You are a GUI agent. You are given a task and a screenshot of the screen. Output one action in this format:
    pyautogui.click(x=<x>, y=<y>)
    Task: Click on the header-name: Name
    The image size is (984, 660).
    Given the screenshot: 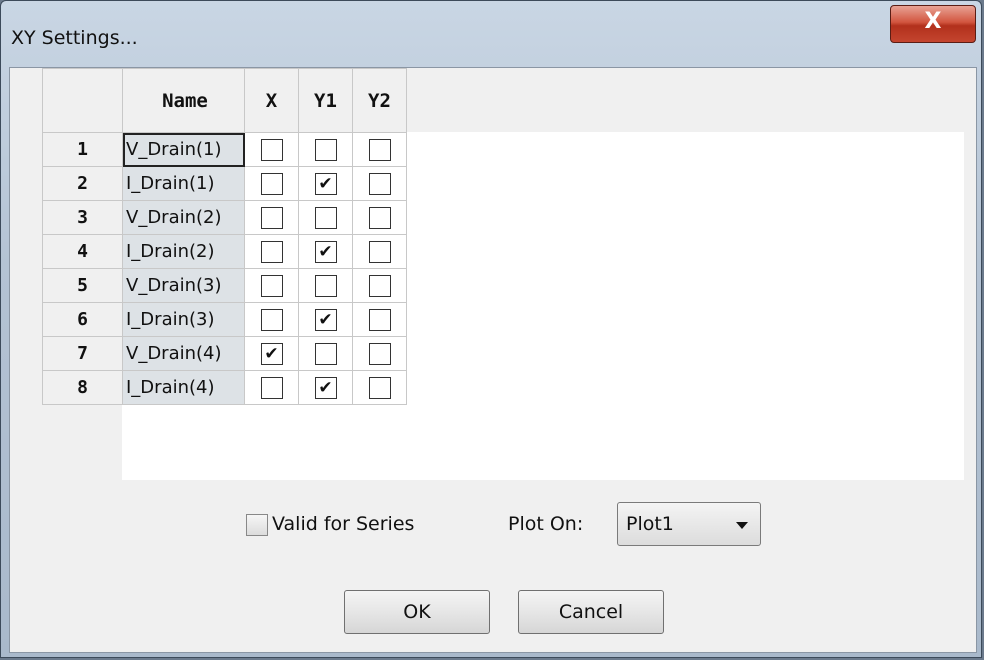 What is the action you would take?
    pyautogui.click(x=183, y=100)
    